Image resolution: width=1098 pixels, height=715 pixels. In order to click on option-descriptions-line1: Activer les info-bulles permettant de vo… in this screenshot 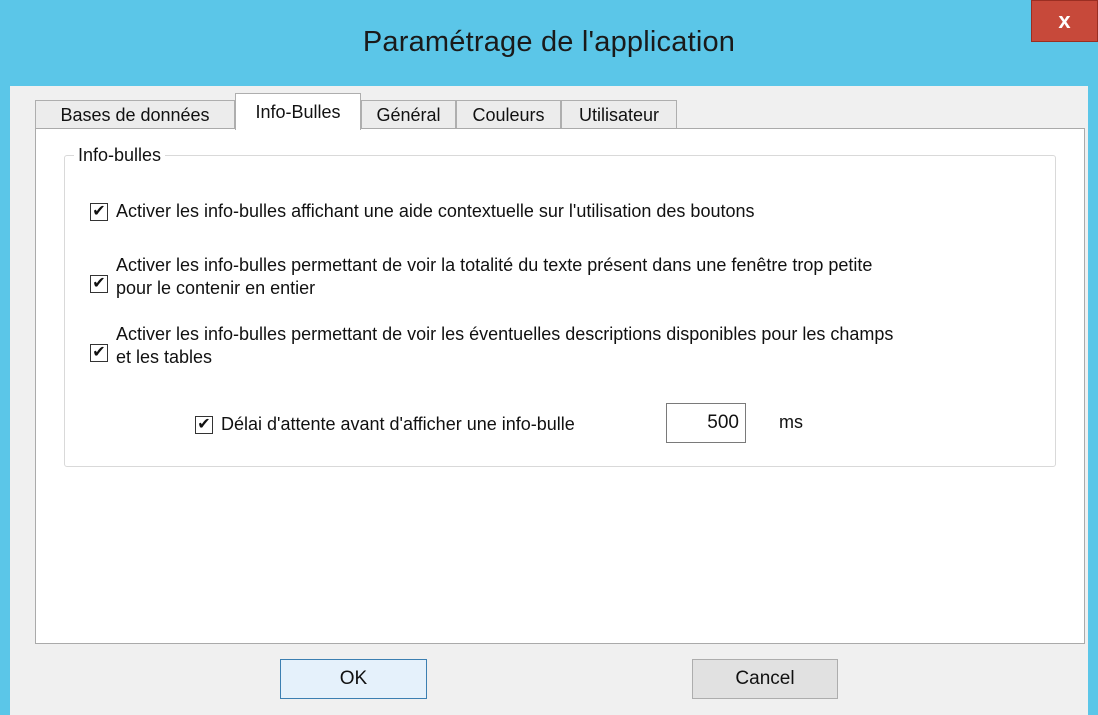, I will do `click(505, 334)`.